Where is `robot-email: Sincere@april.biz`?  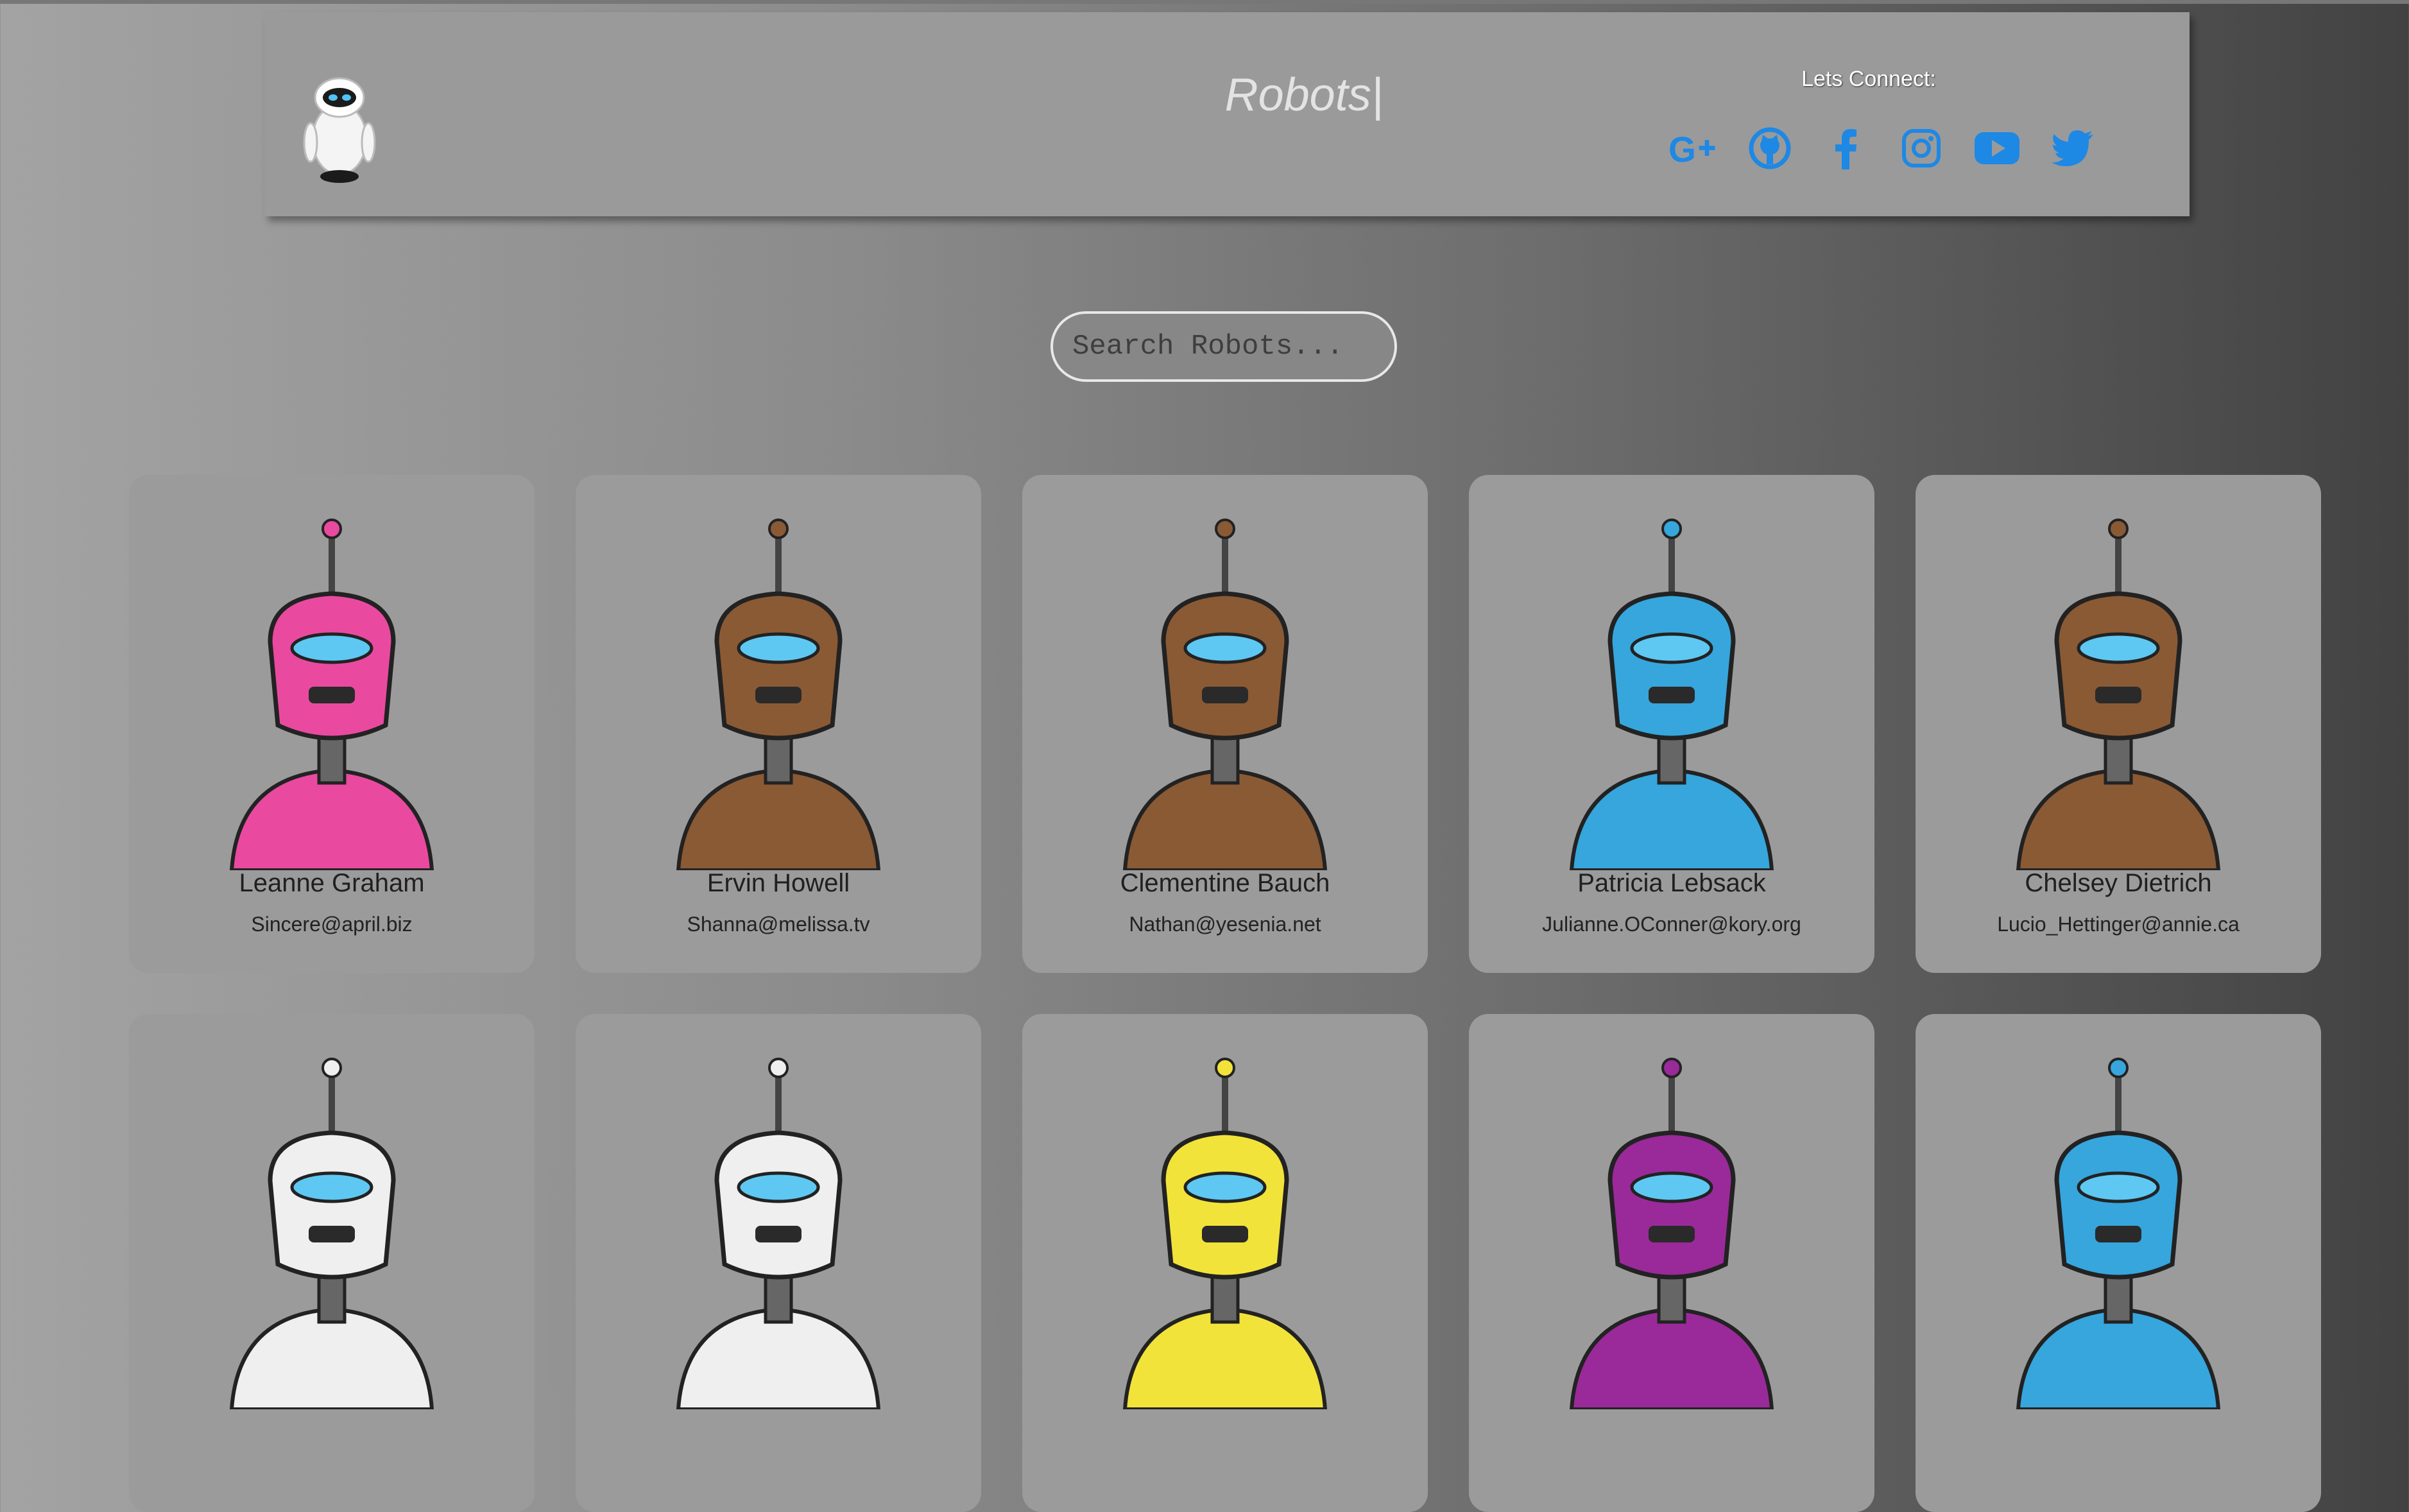
robot-email: Sincere@april.biz is located at coordinates (332, 924).